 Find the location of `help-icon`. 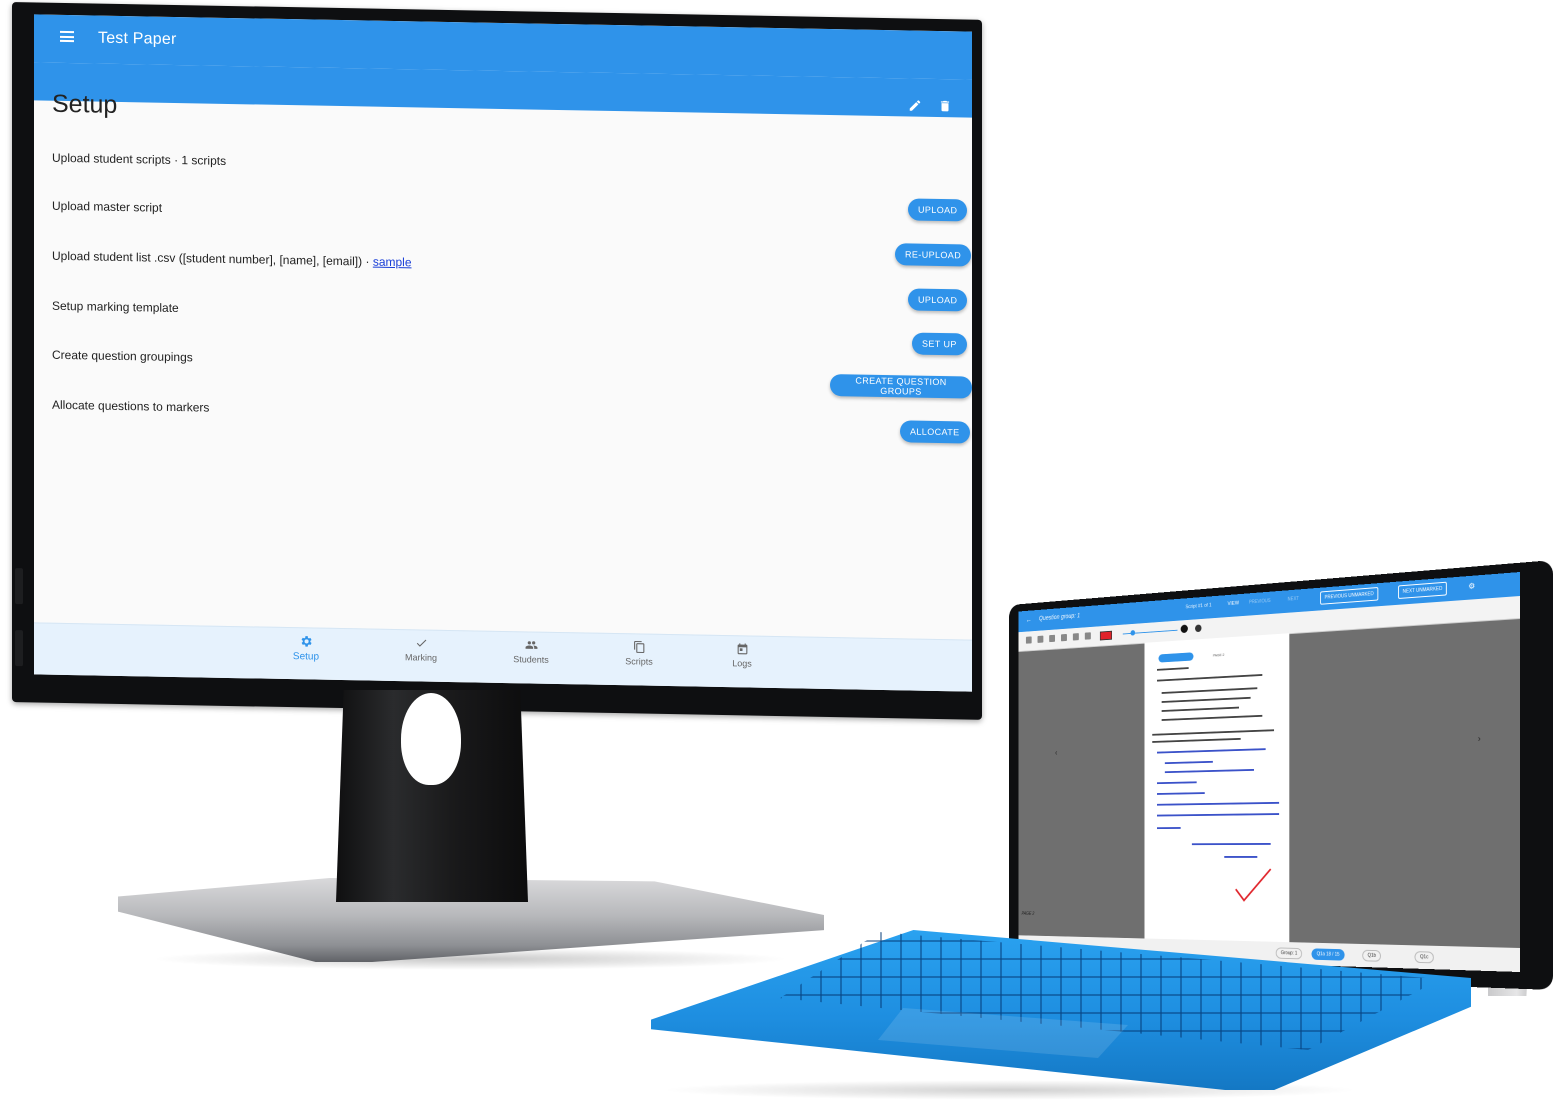

help-icon is located at coordinates (1198, 628).